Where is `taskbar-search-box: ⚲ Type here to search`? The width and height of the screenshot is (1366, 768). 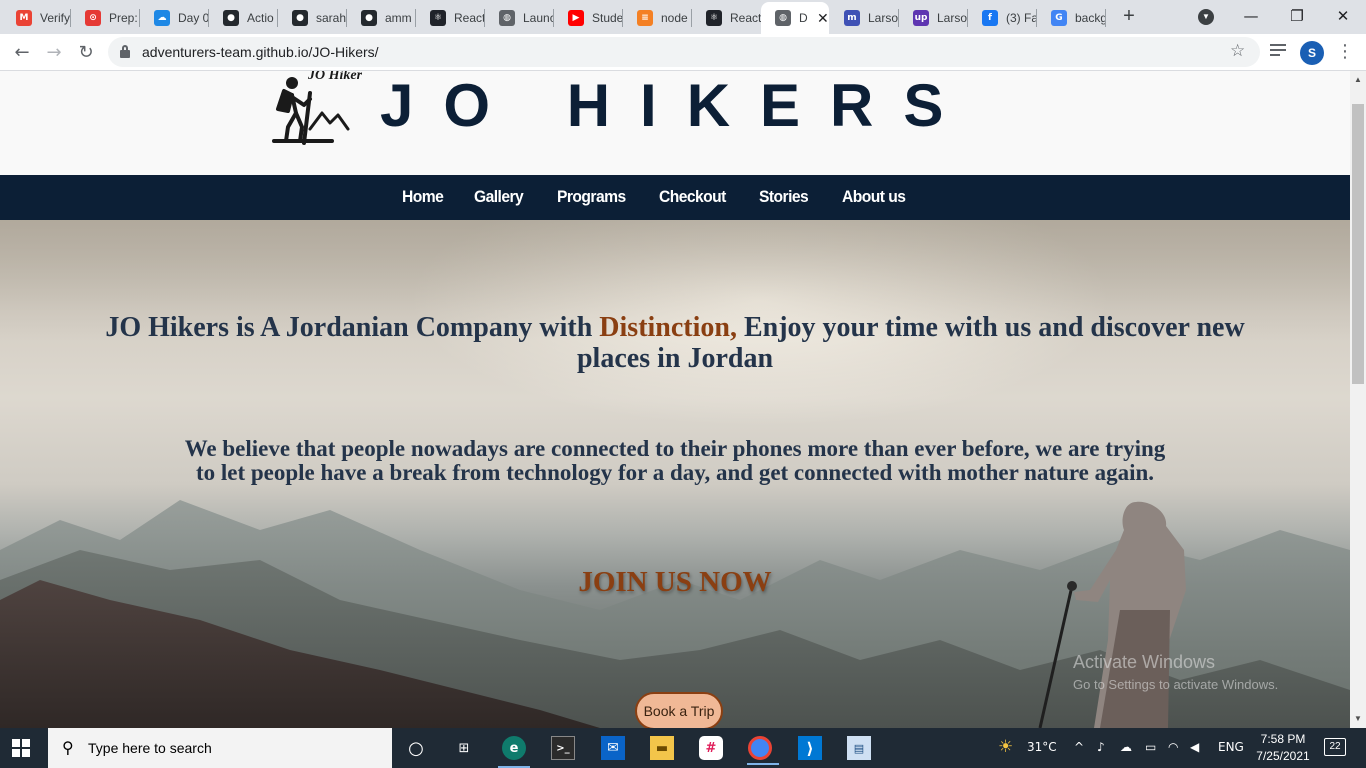
taskbar-search-box: ⚲ Type here to search is located at coordinates (220, 748).